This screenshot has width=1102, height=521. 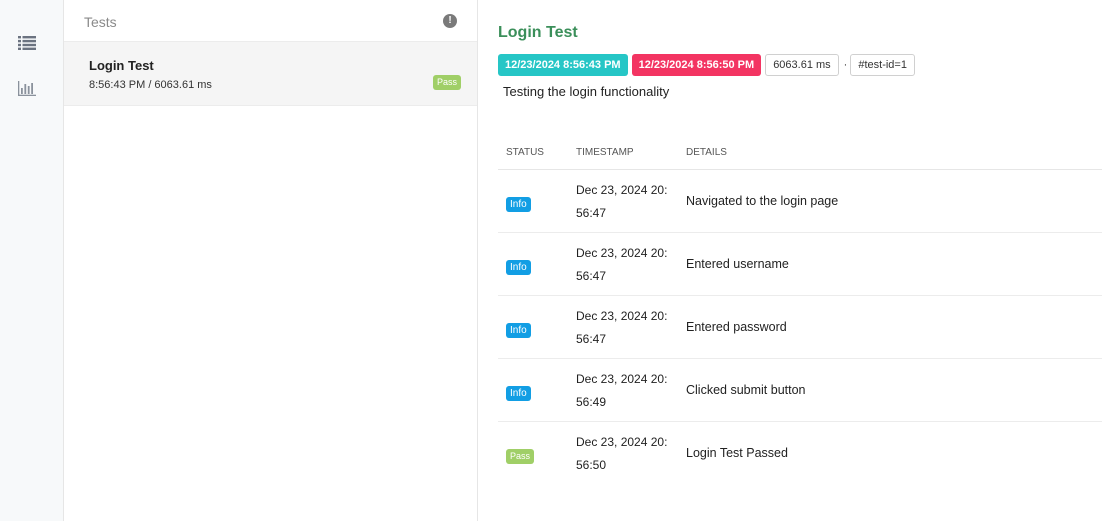 I want to click on nav-tests-button, so click(x=27, y=43).